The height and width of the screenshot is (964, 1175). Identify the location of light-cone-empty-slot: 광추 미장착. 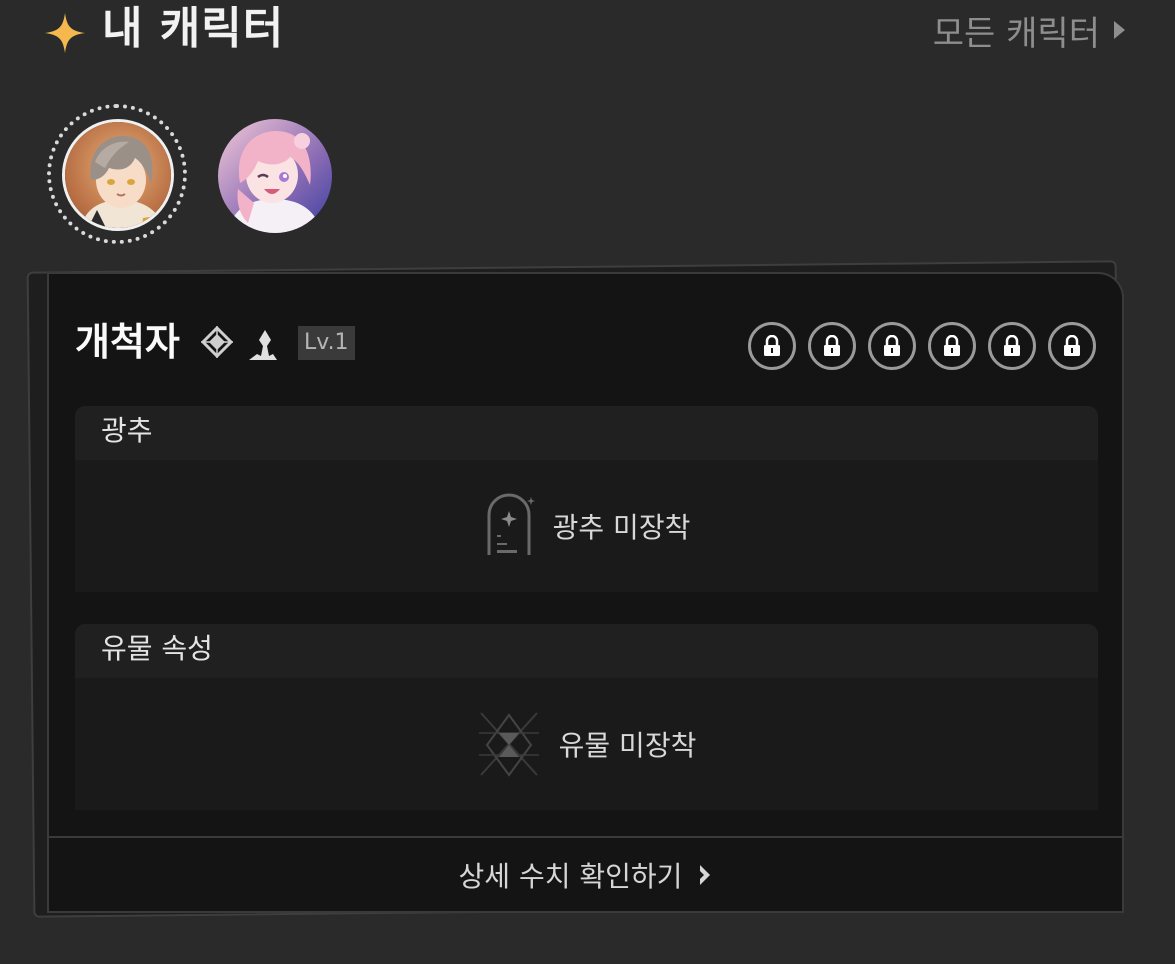
(586, 526).